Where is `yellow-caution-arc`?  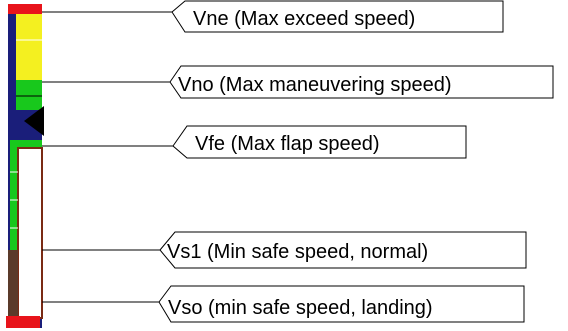
yellow-caution-arc is located at coordinates (29, 47).